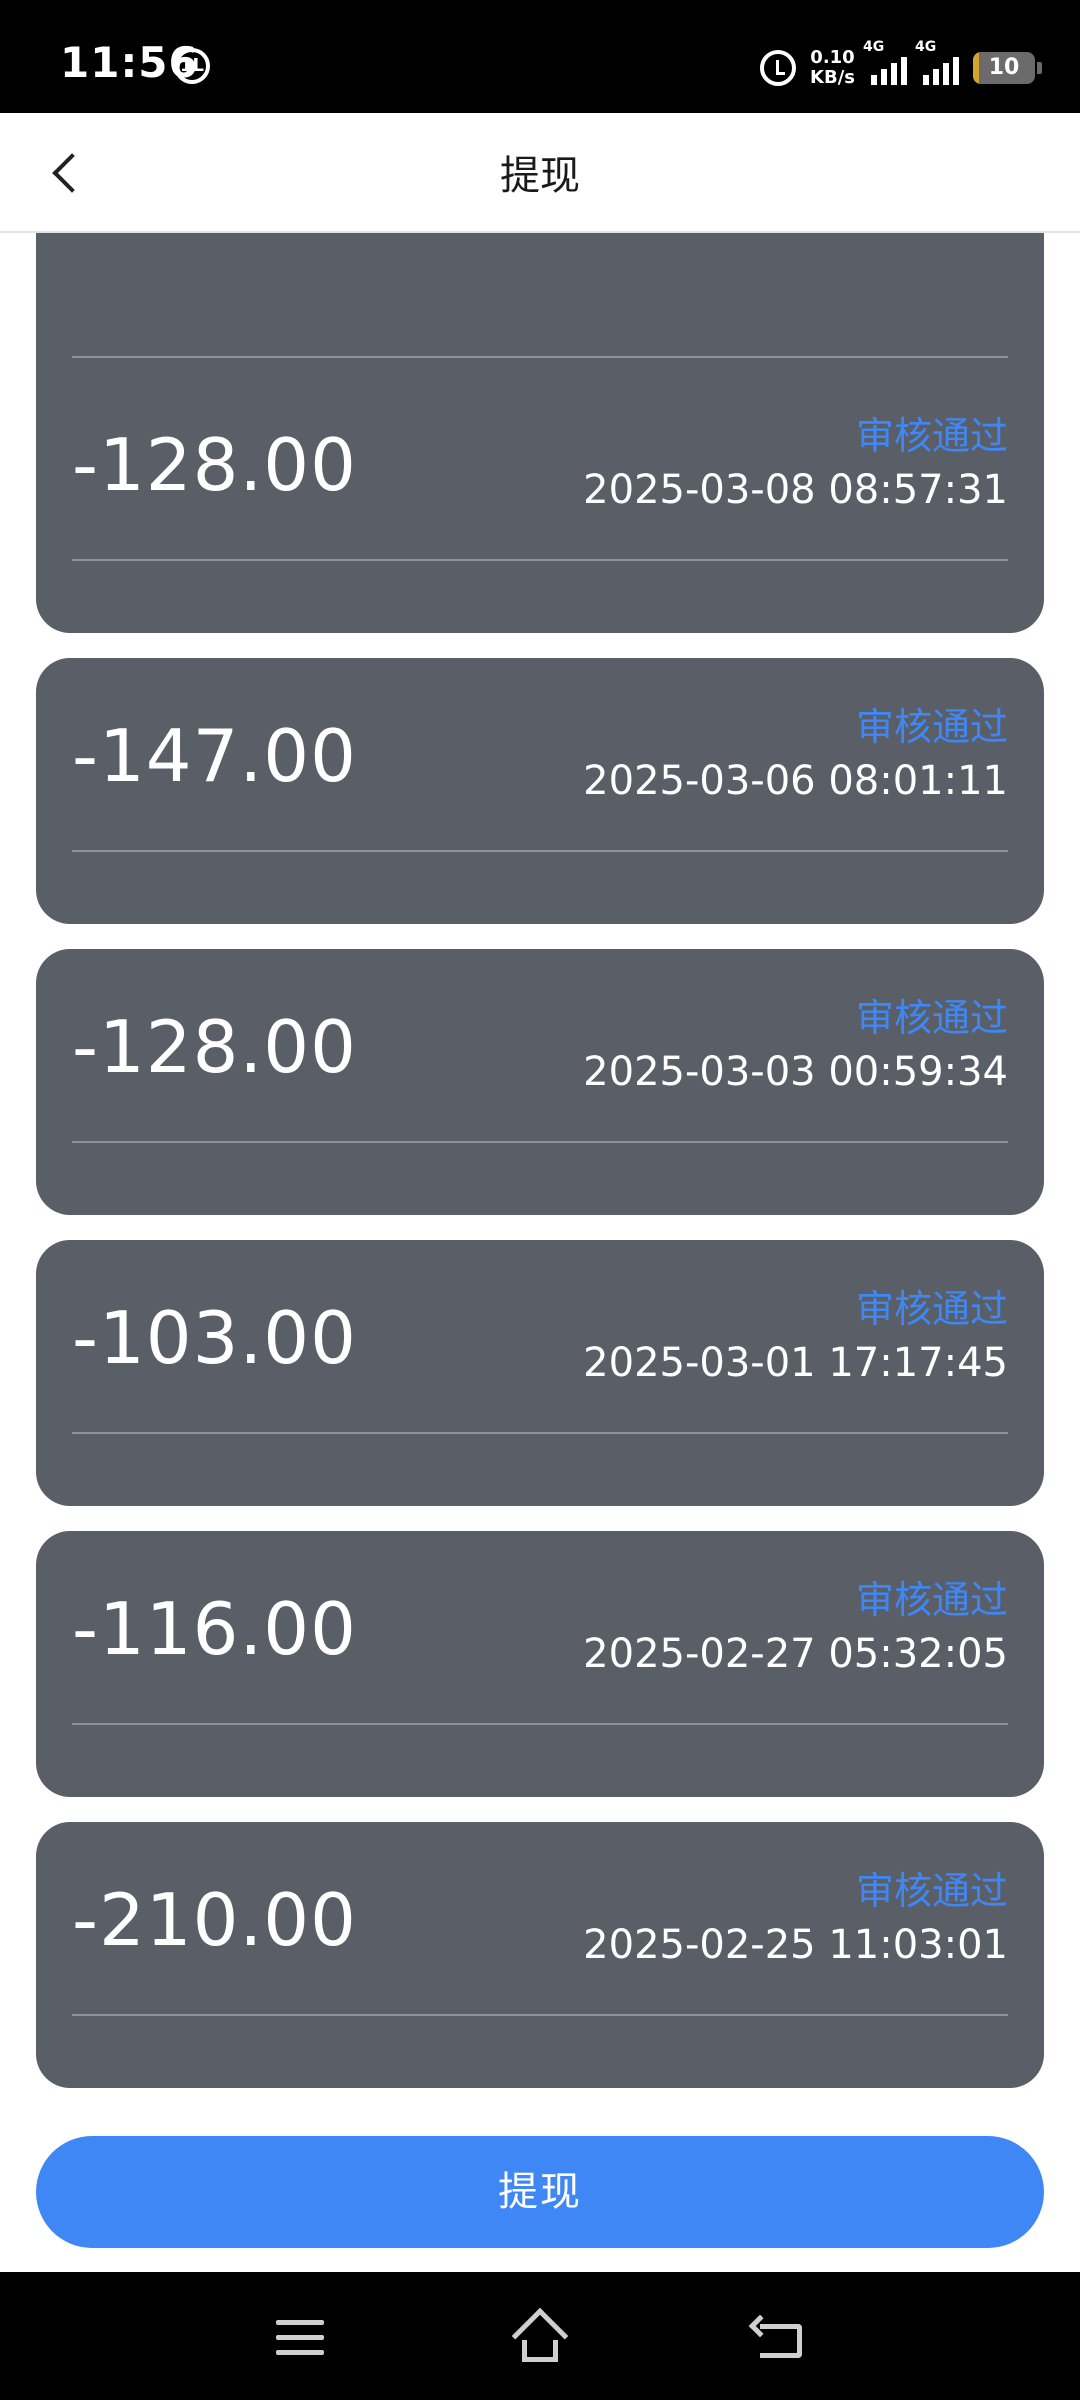 The image size is (1080, 2400). What do you see at coordinates (540, 176) in the screenshot?
I see `page-title: 提现` at bounding box center [540, 176].